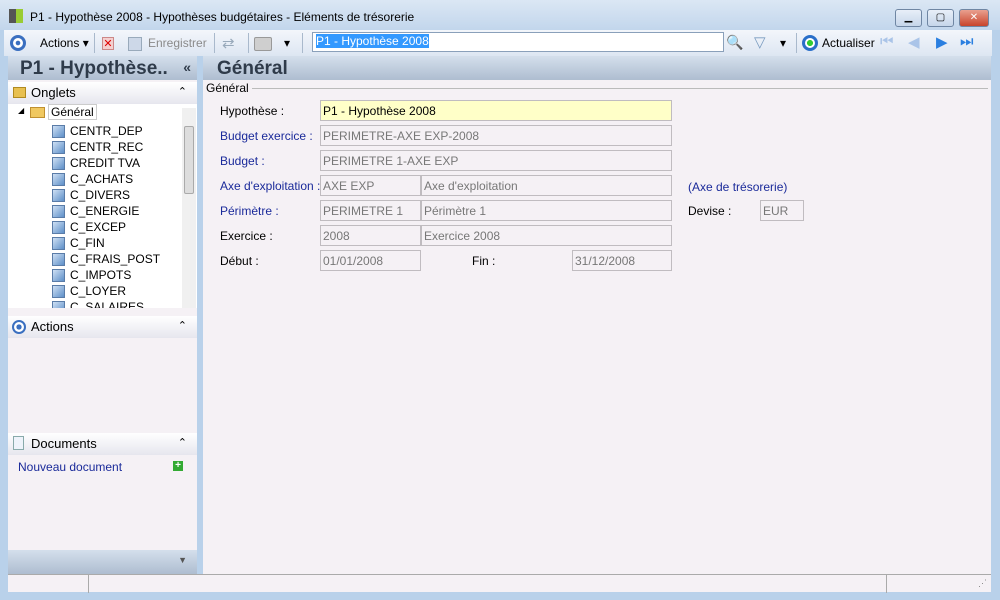 The image size is (1000, 600). What do you see at coordinates (187, 67) in the screenshot?
I see `collapse-sidebar-button: «` at bounding box center [187, 67].